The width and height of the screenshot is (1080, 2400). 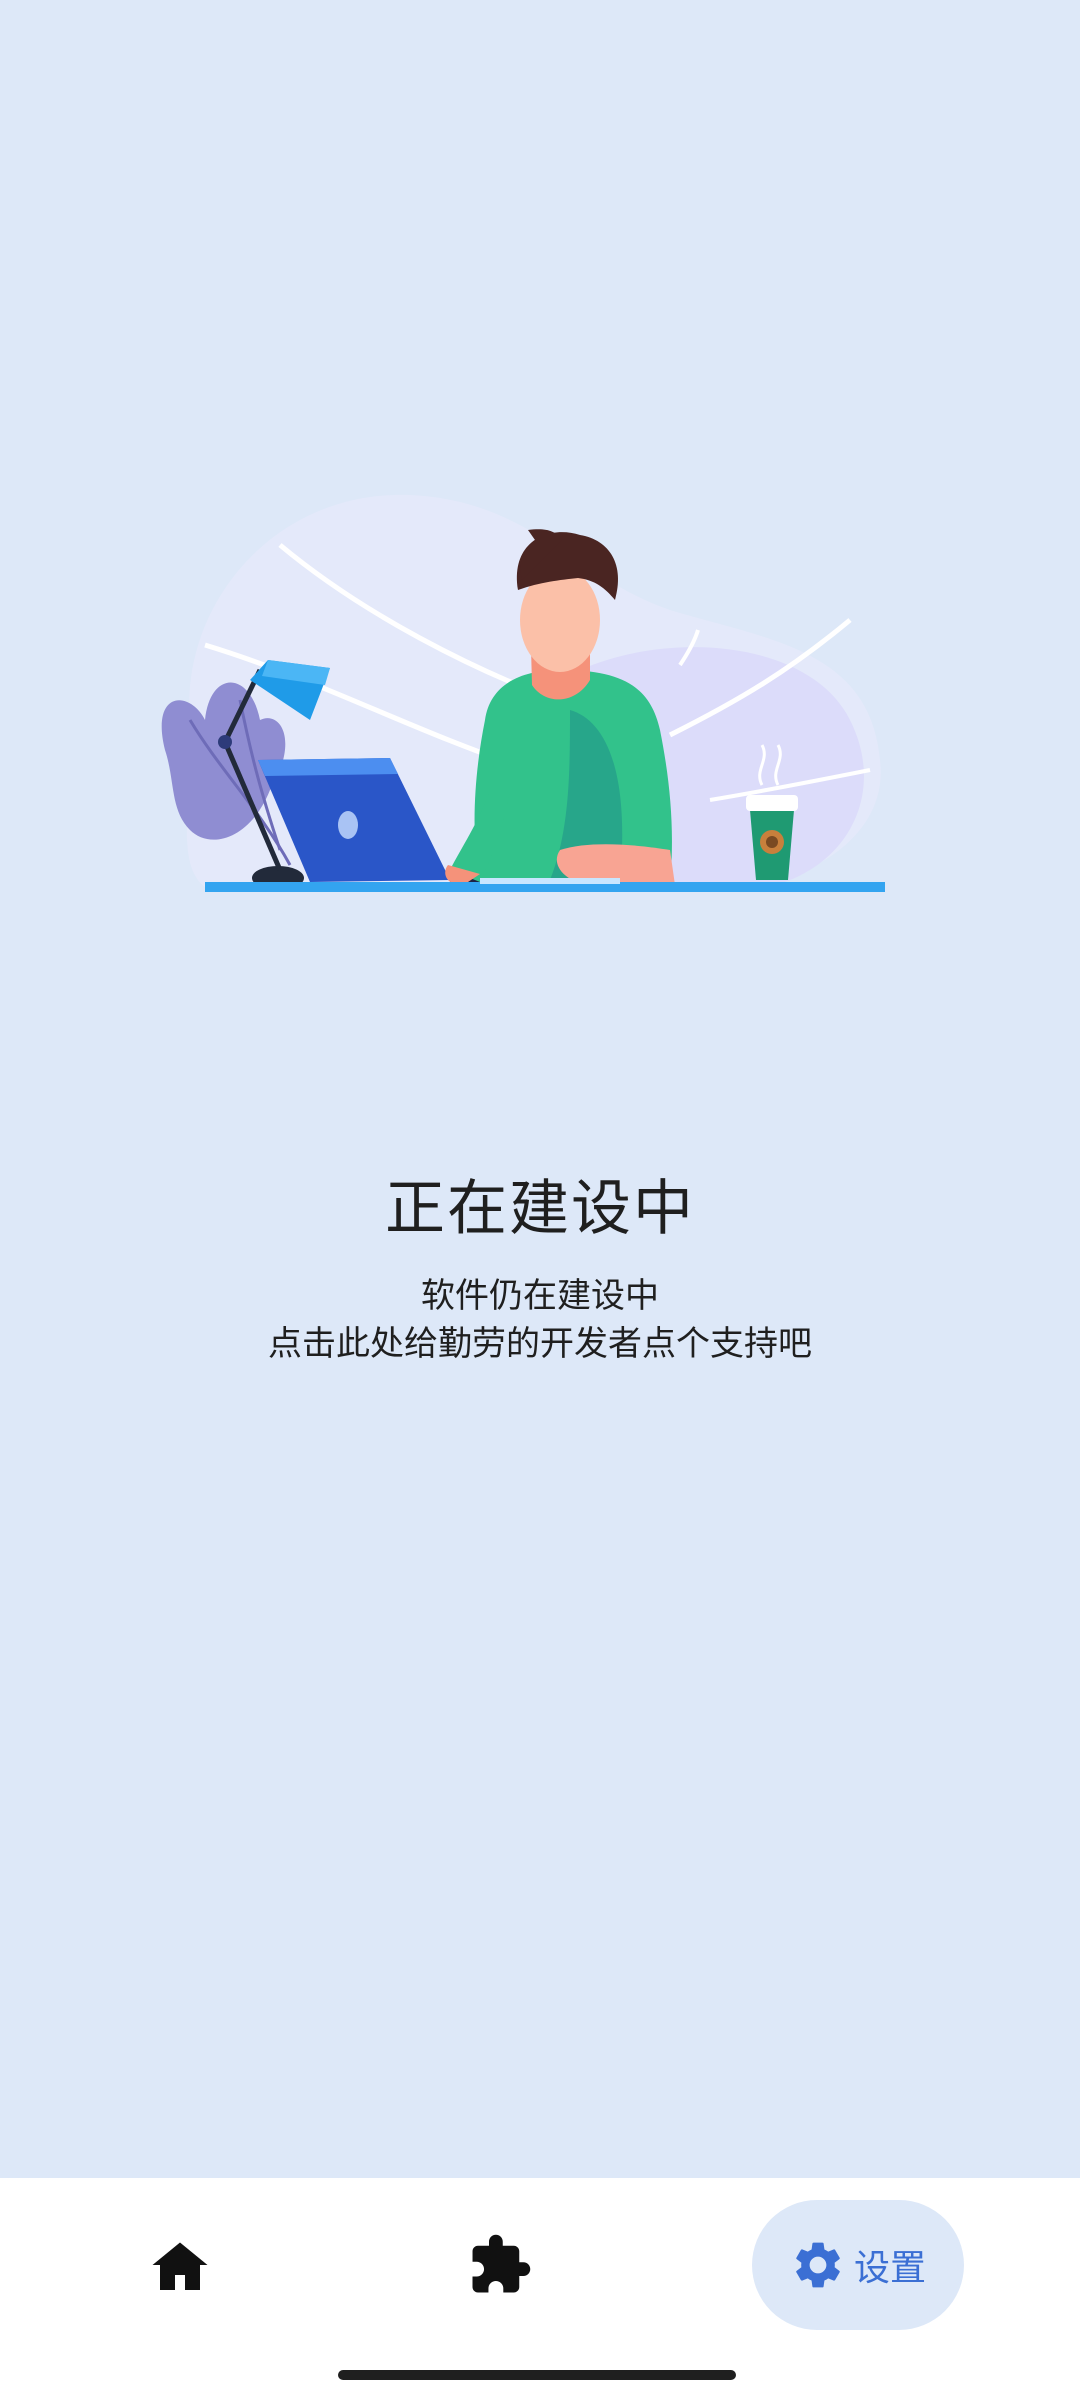 I want to click on support-developer-link: 软件仍在建设中 点击此处给勤劳的开发者点个支持吧, so click(x=540, y=1320).